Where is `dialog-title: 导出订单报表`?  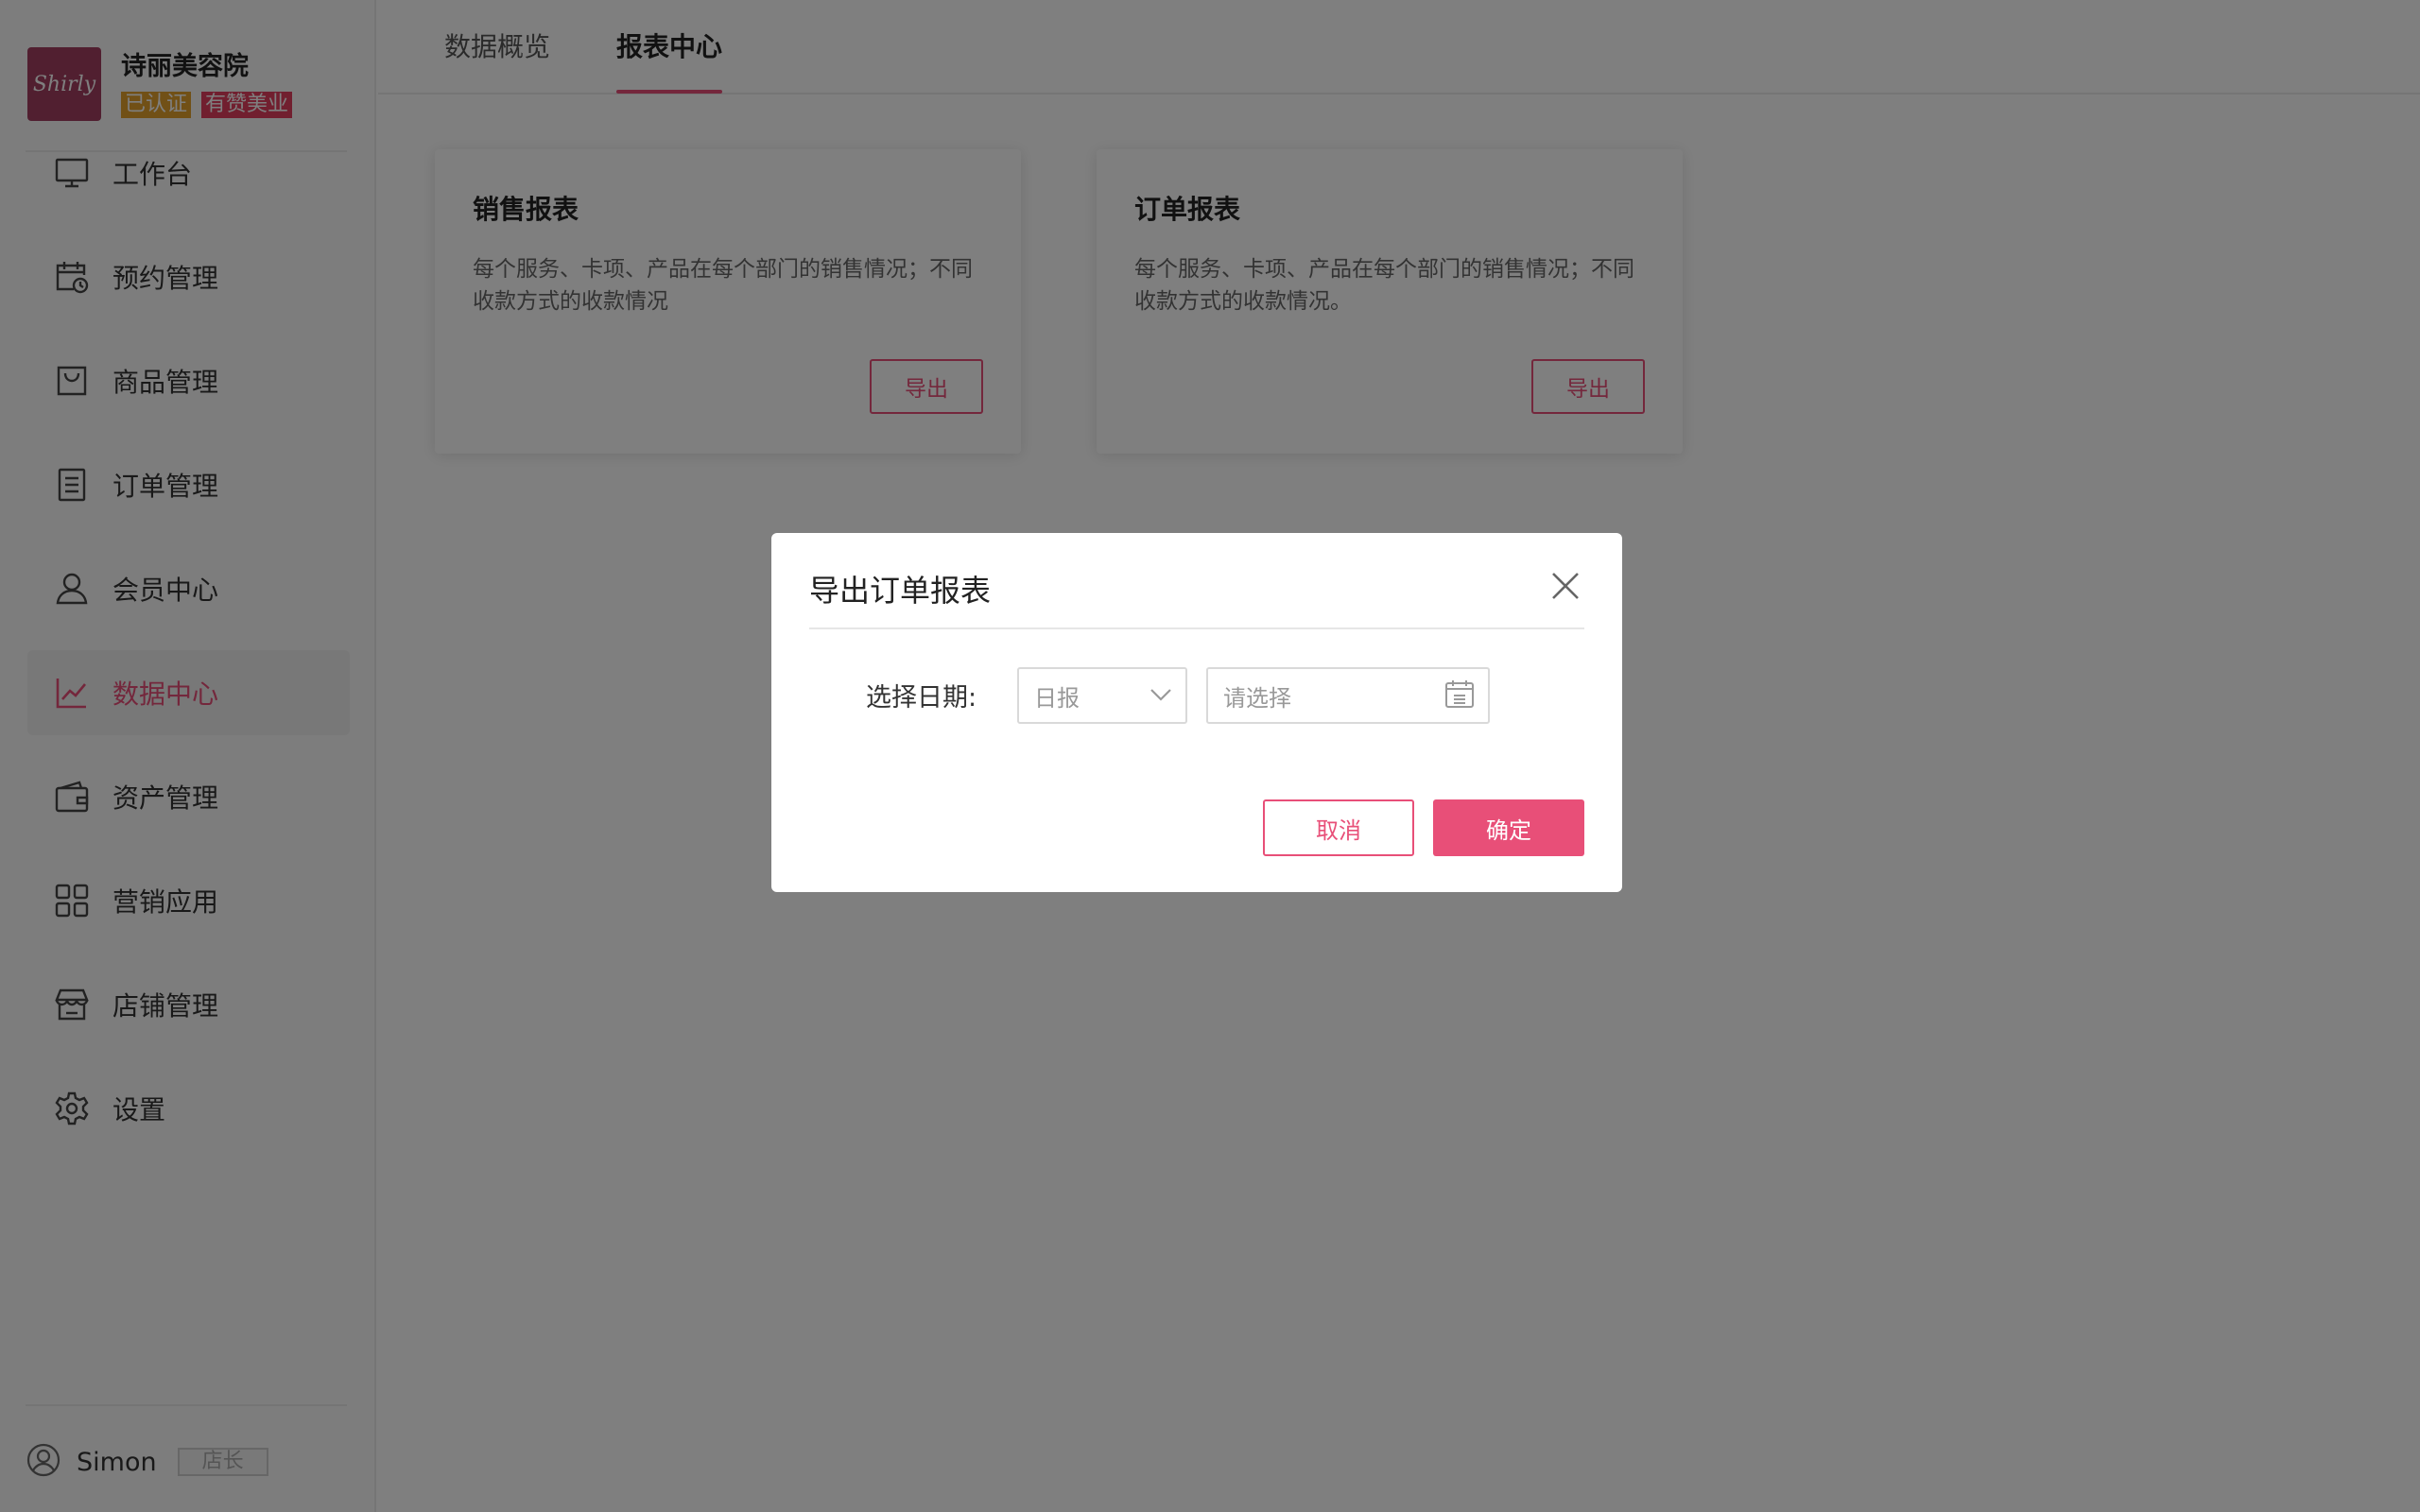 dialog-title: 导出订单报表 is located at coordinates (900, 591).